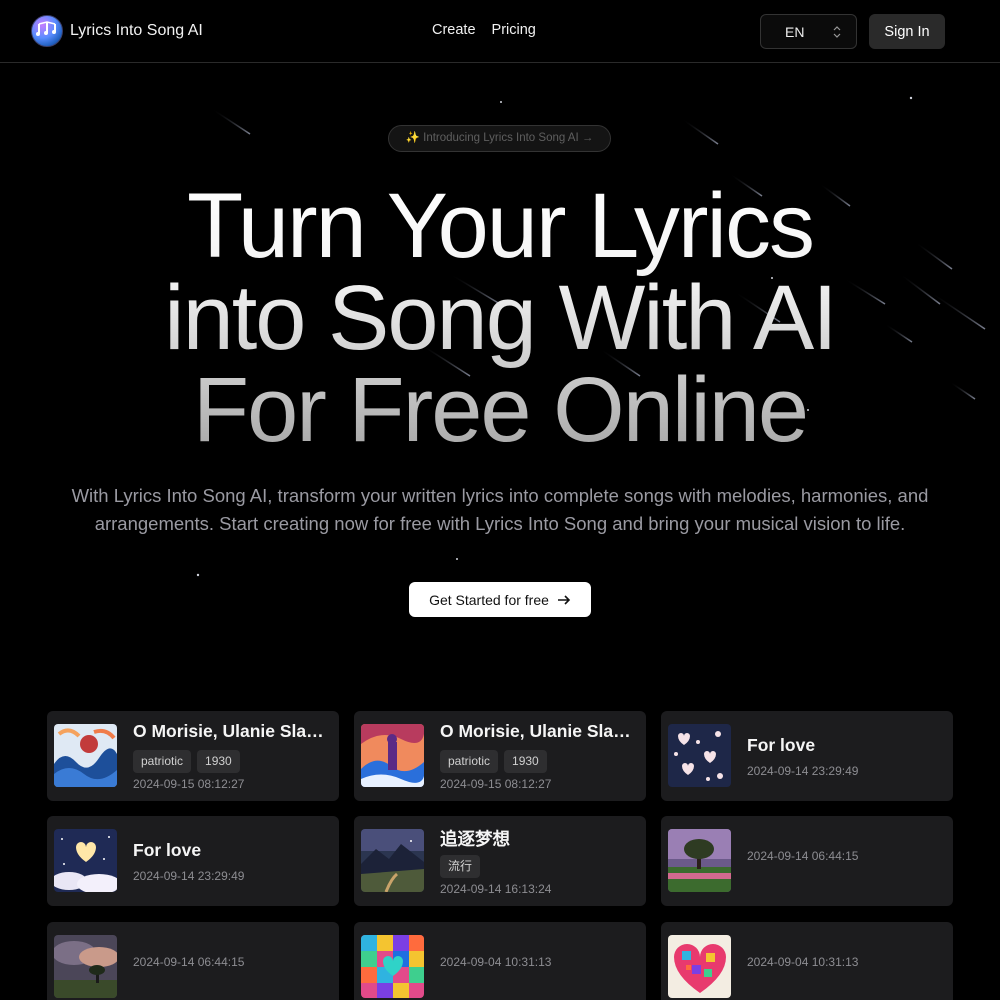 This screenshot has width=1000, height=1000. What do you see at coordinates (136, 30) in the screenshot?
I see `brand-name: Lyrics Into Song AI` at bounding box center [136, 30].